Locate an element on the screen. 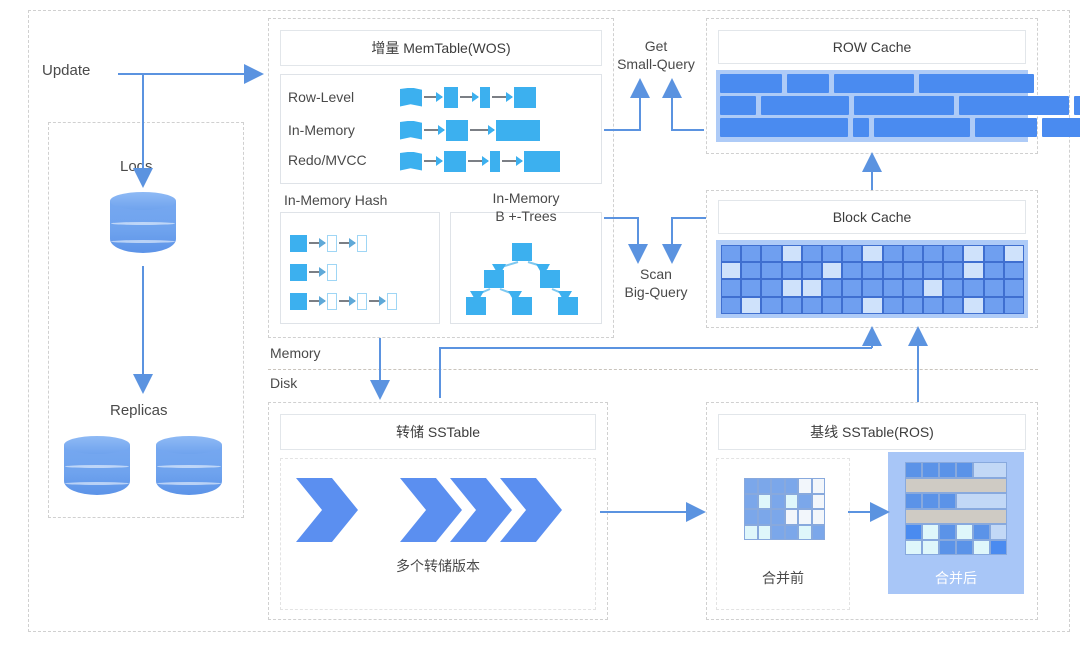 The width and height of the screenshot is (1080, 645). memory-label: Memory is located at coordinates (295, 353).